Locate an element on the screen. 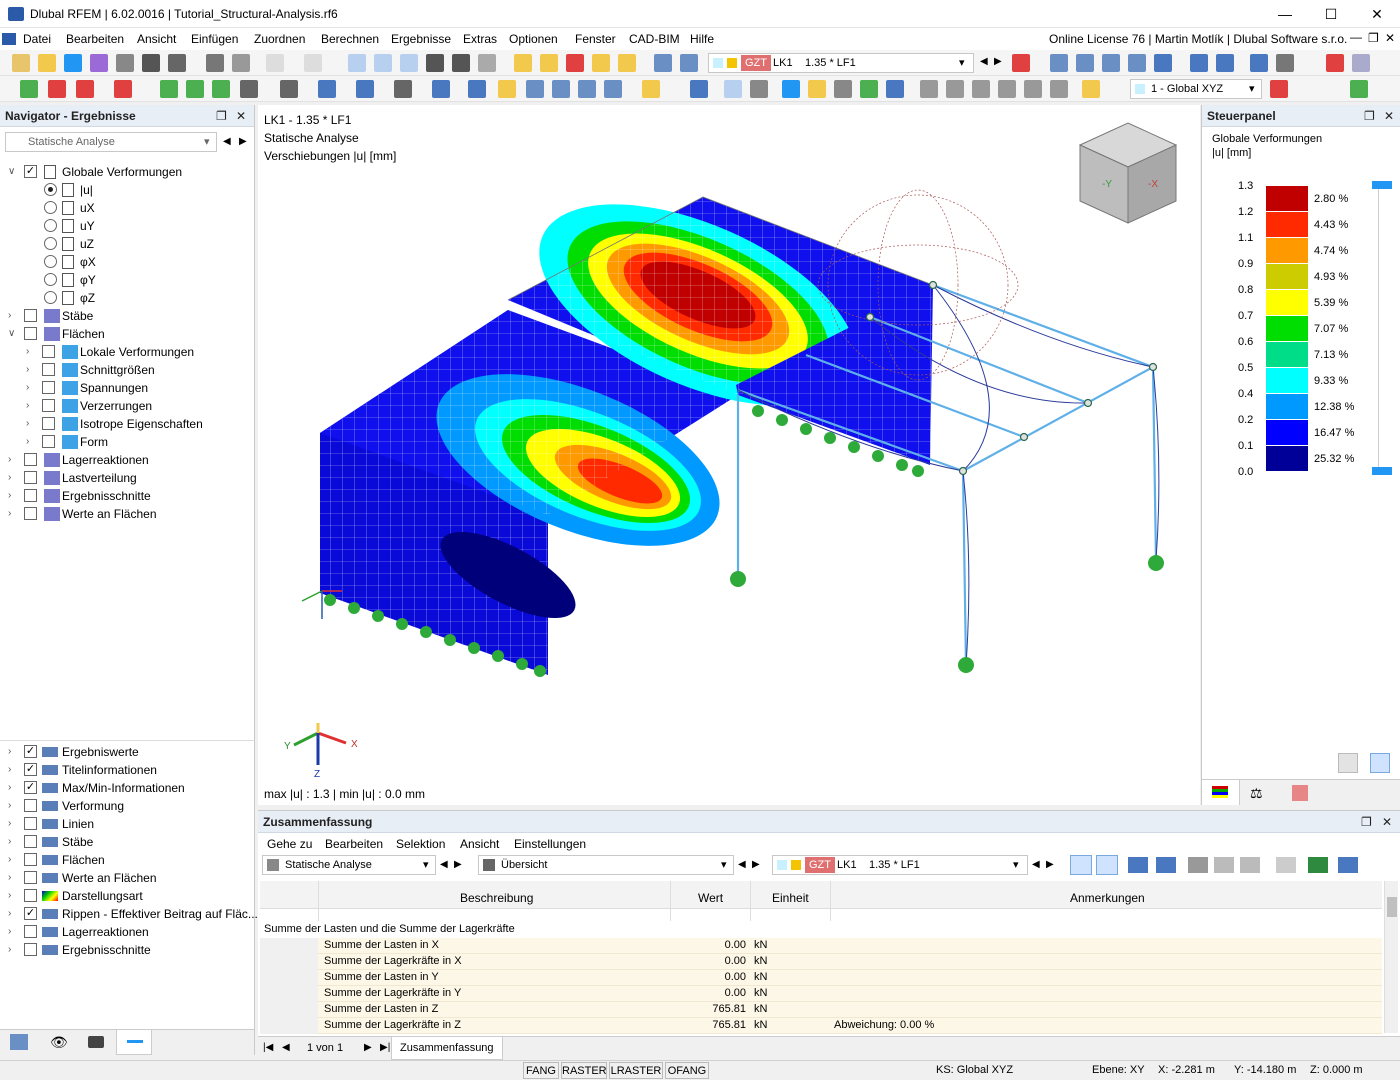 Image resolution: width=1400 pixels, height=1080 pixels. table-scrollbar is located at coordinates (1391, 957).